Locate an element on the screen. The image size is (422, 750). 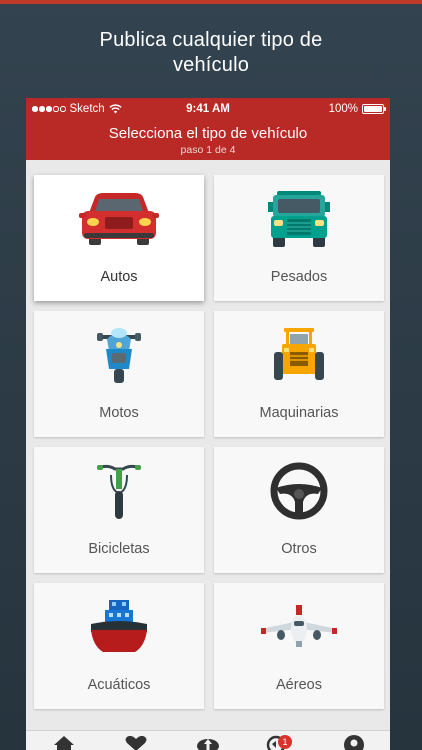
category-label: Bicicletas is located at coordinates (119, 549).